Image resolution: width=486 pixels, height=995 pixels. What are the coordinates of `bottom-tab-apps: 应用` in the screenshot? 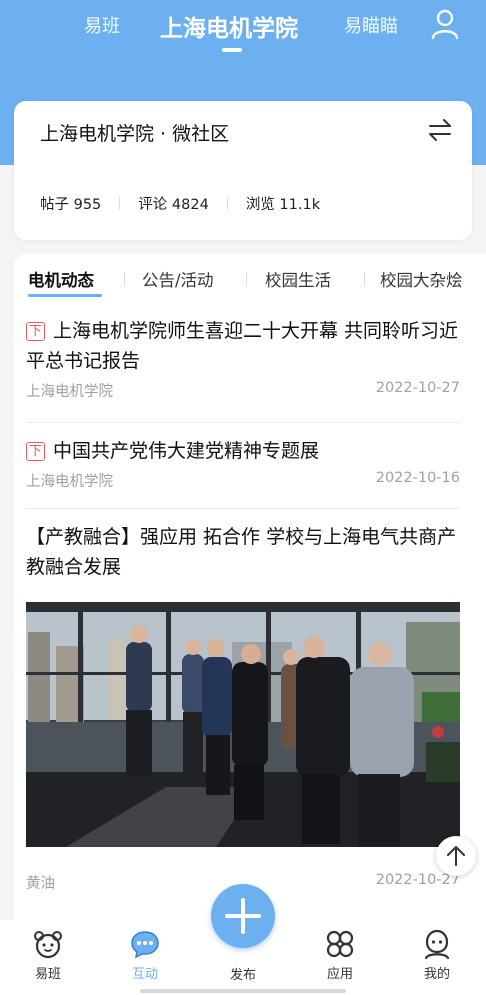 It's located at (340, 955).